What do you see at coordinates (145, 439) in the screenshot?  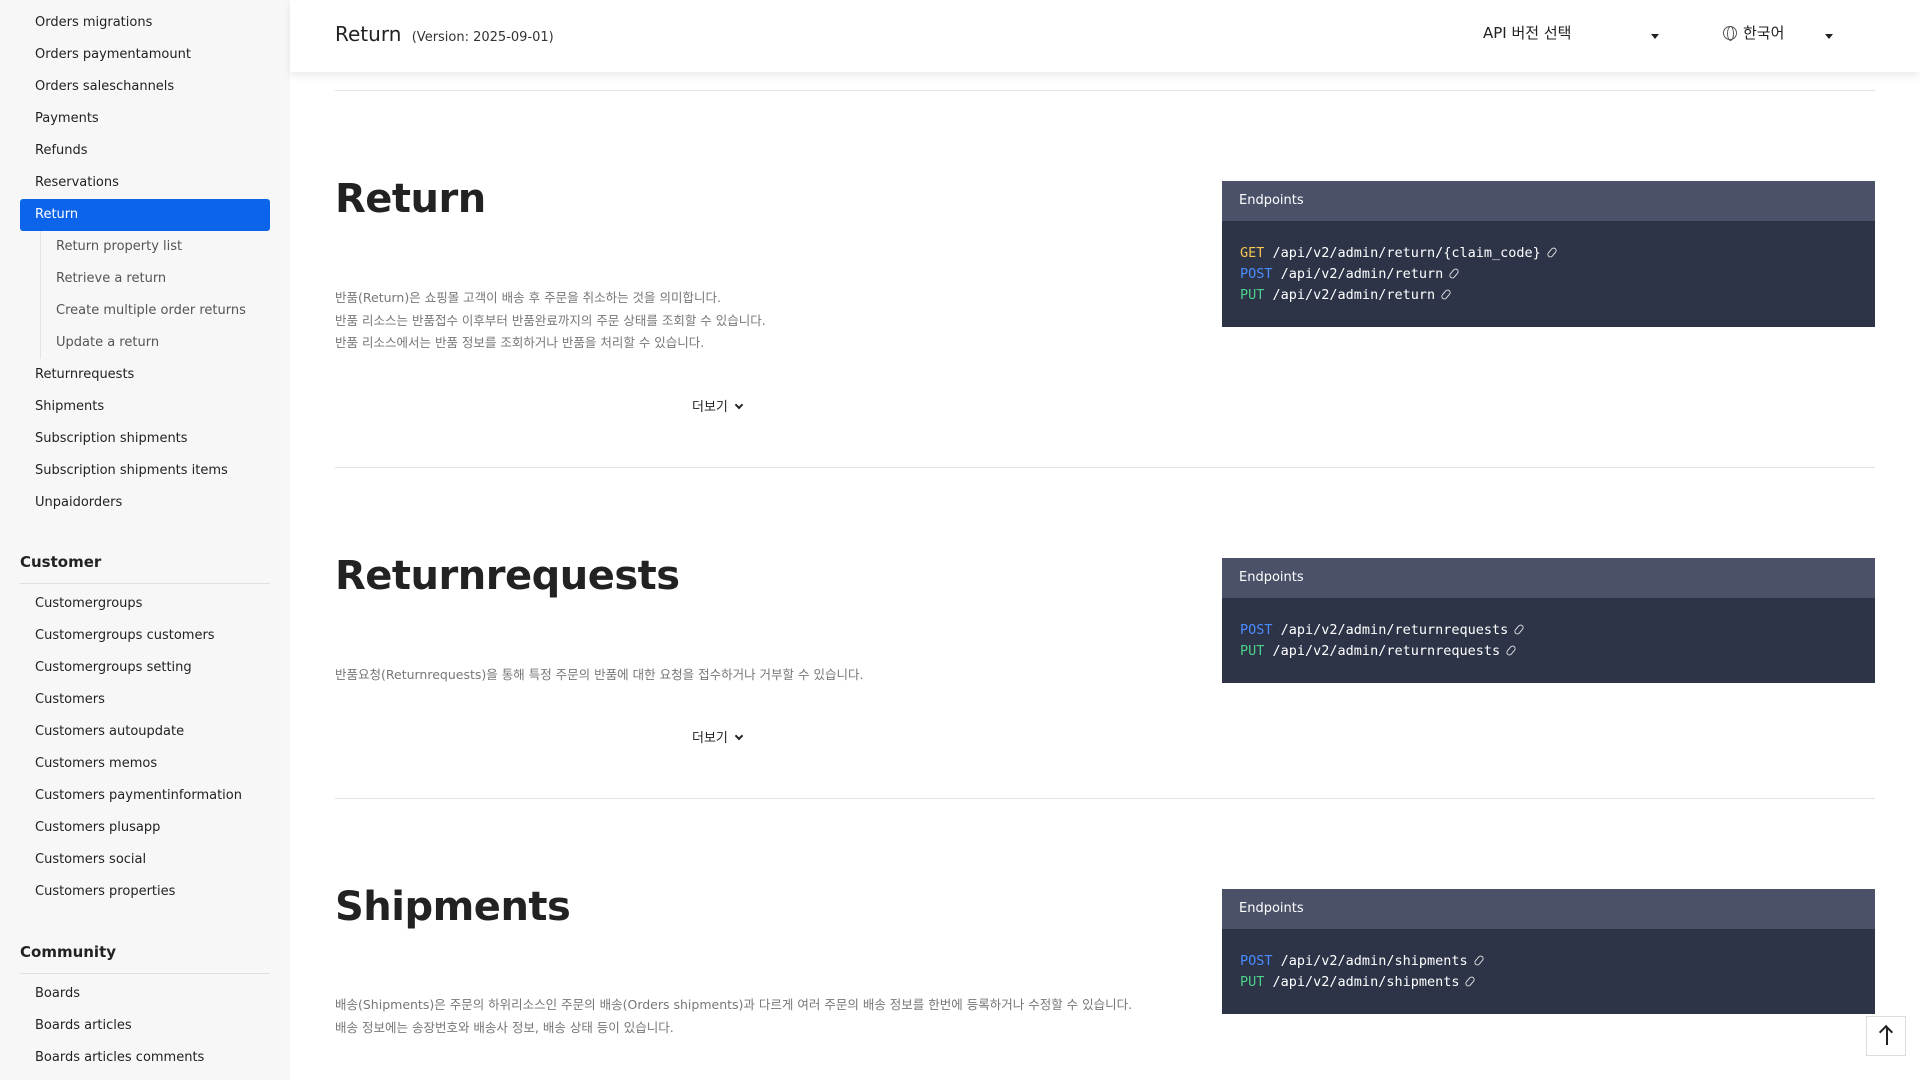 I see `sidebar-item-subscription-shipments: Subscription shipments` at bounding box center [145, 439].